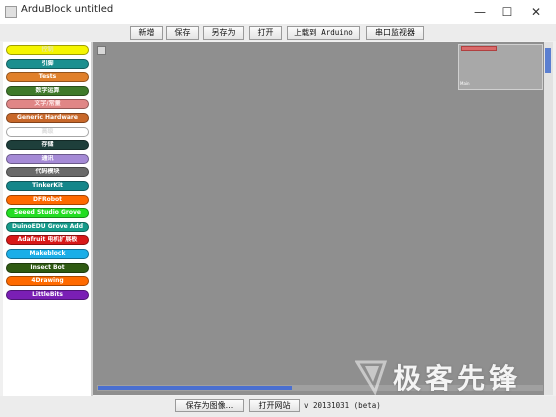  Describe the element at coordinates (11, 12) in the screenshot. I see `app-icon` at that location.